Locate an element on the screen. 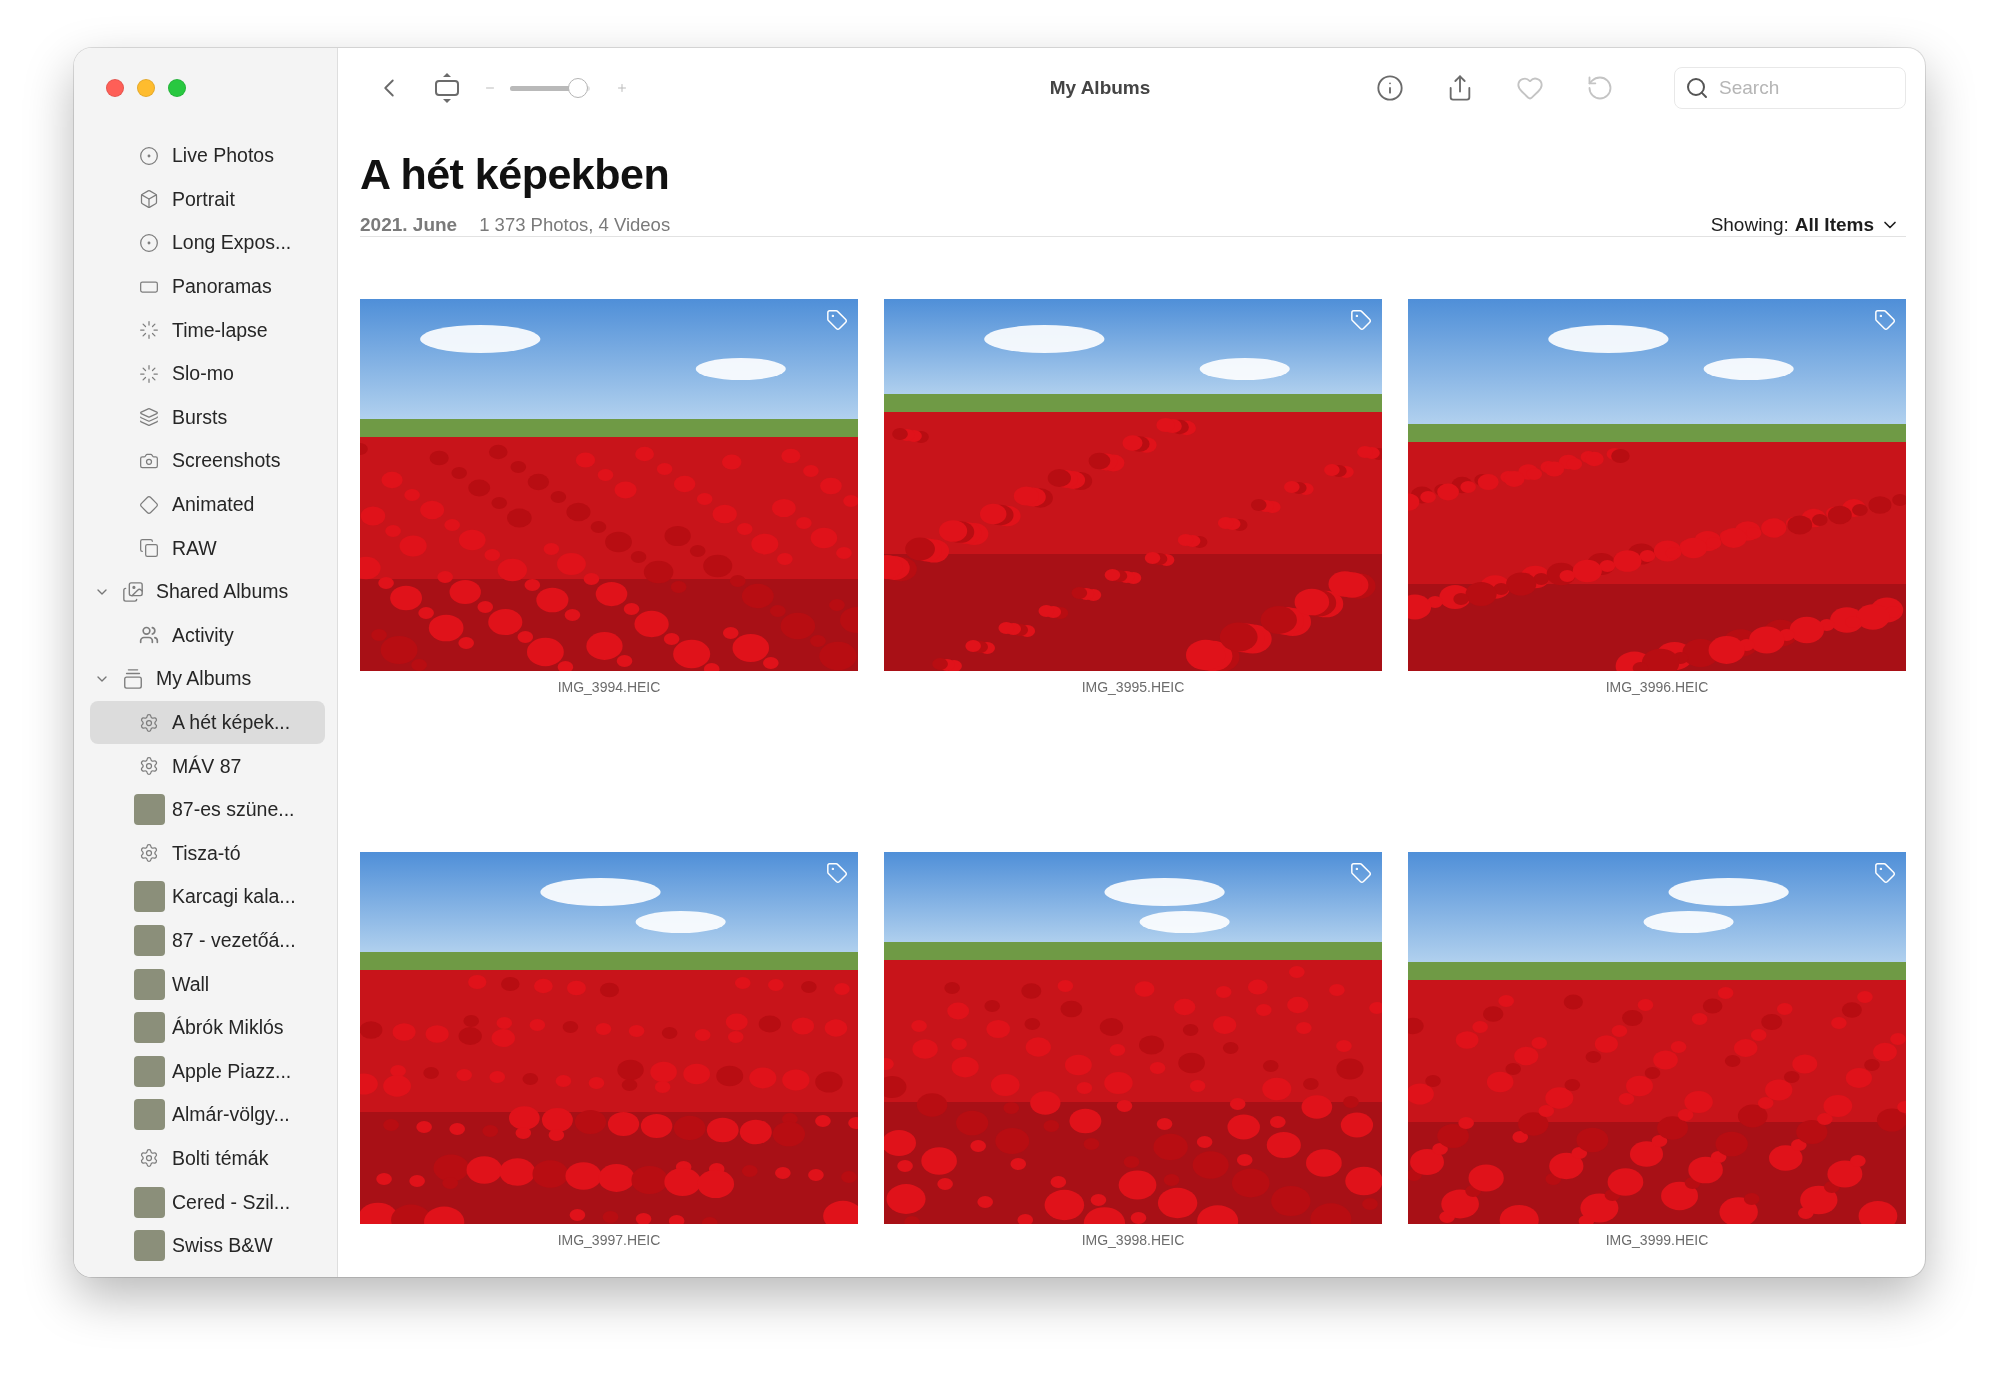 This screenshot has height=1382, width=2000. photo-filename: IMG_3998.HEIC is located at coordinates (1133, 1240).